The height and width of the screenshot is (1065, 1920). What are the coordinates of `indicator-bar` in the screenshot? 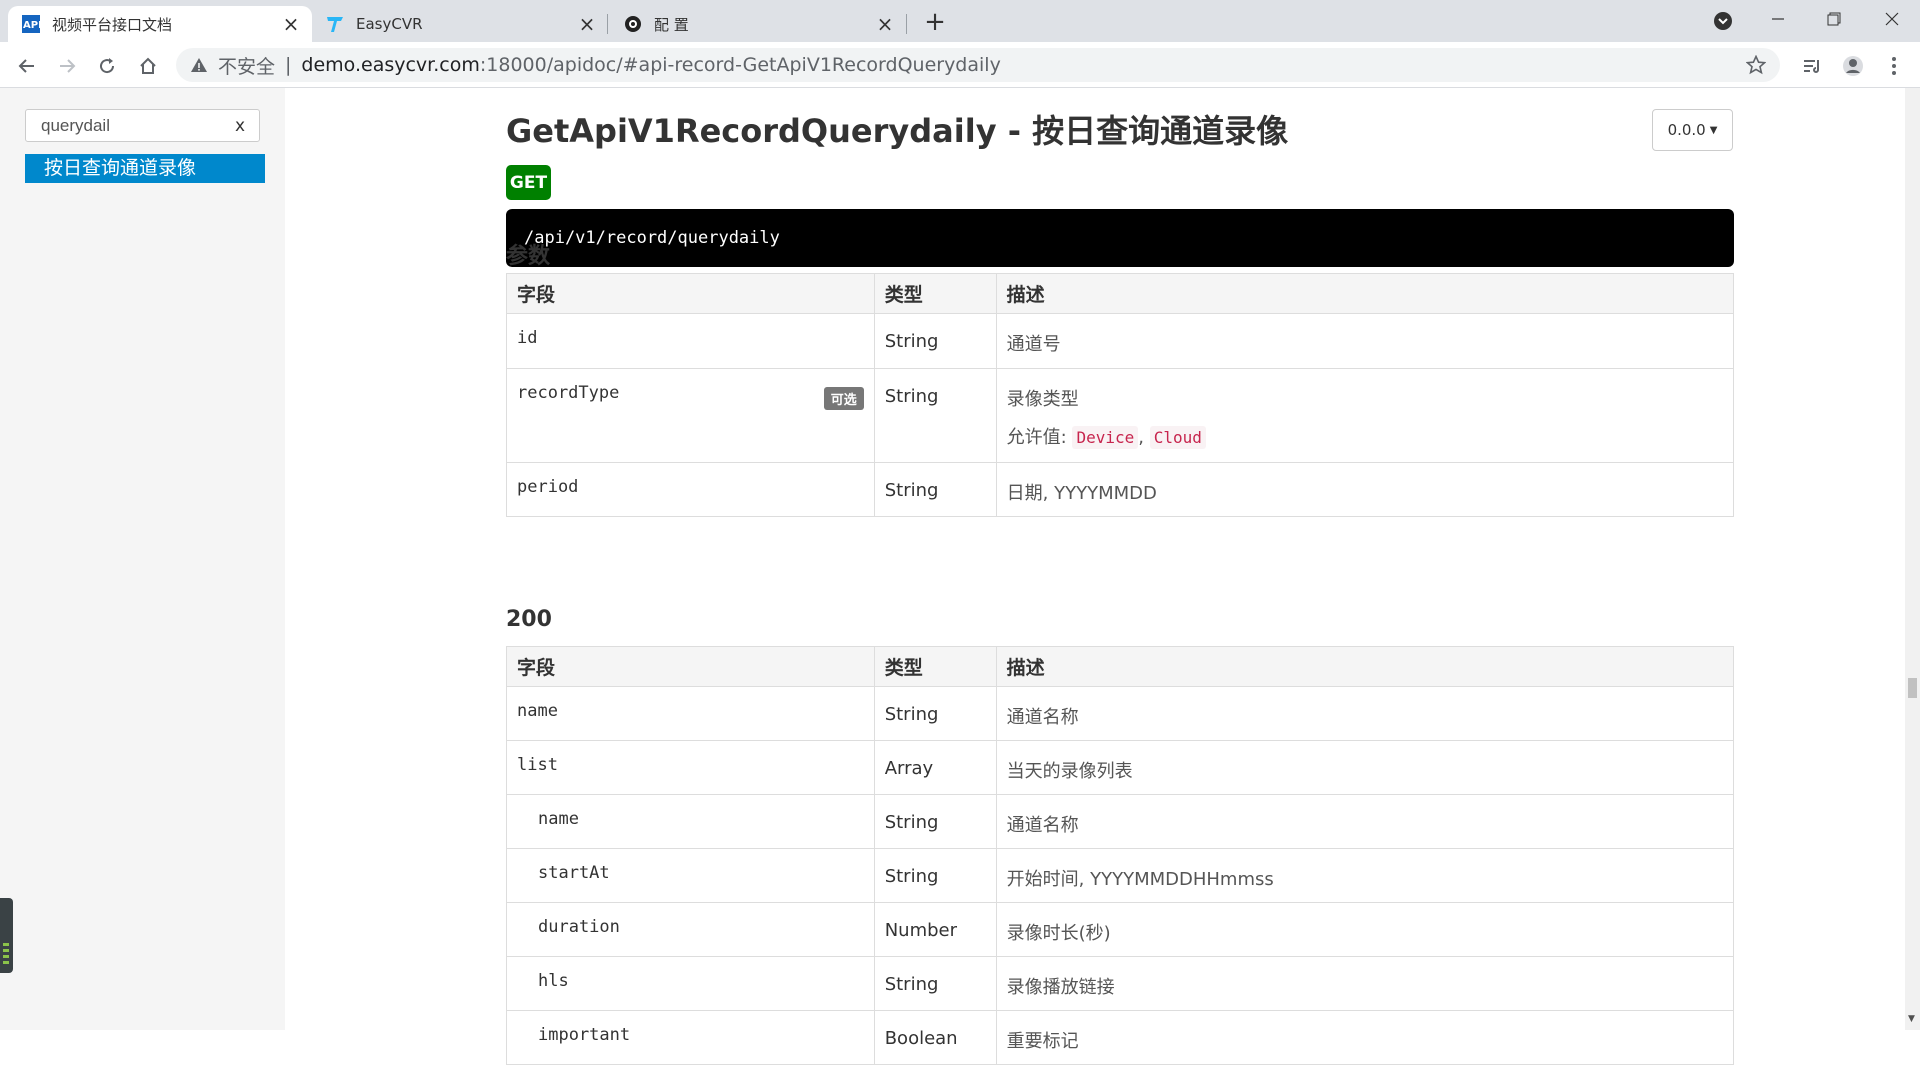 It's located at (6, 950).